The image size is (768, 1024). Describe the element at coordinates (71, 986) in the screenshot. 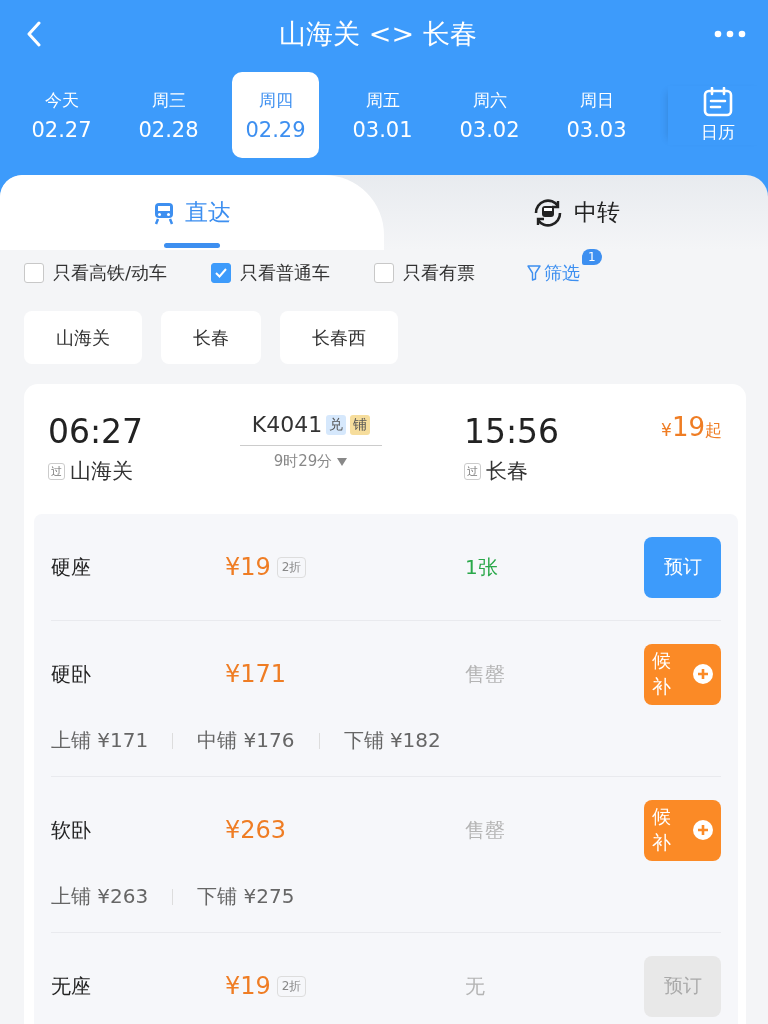

I see `seat-type: 无座` at that location.